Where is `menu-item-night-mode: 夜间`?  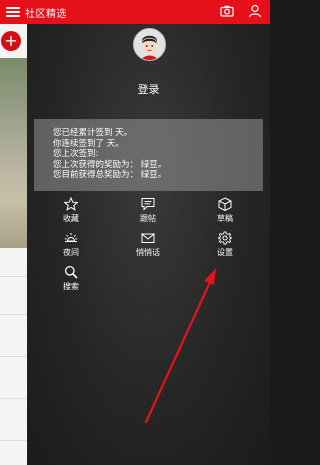 menu-item-night-mode: 夜间 is located at coordinates (71, 244).